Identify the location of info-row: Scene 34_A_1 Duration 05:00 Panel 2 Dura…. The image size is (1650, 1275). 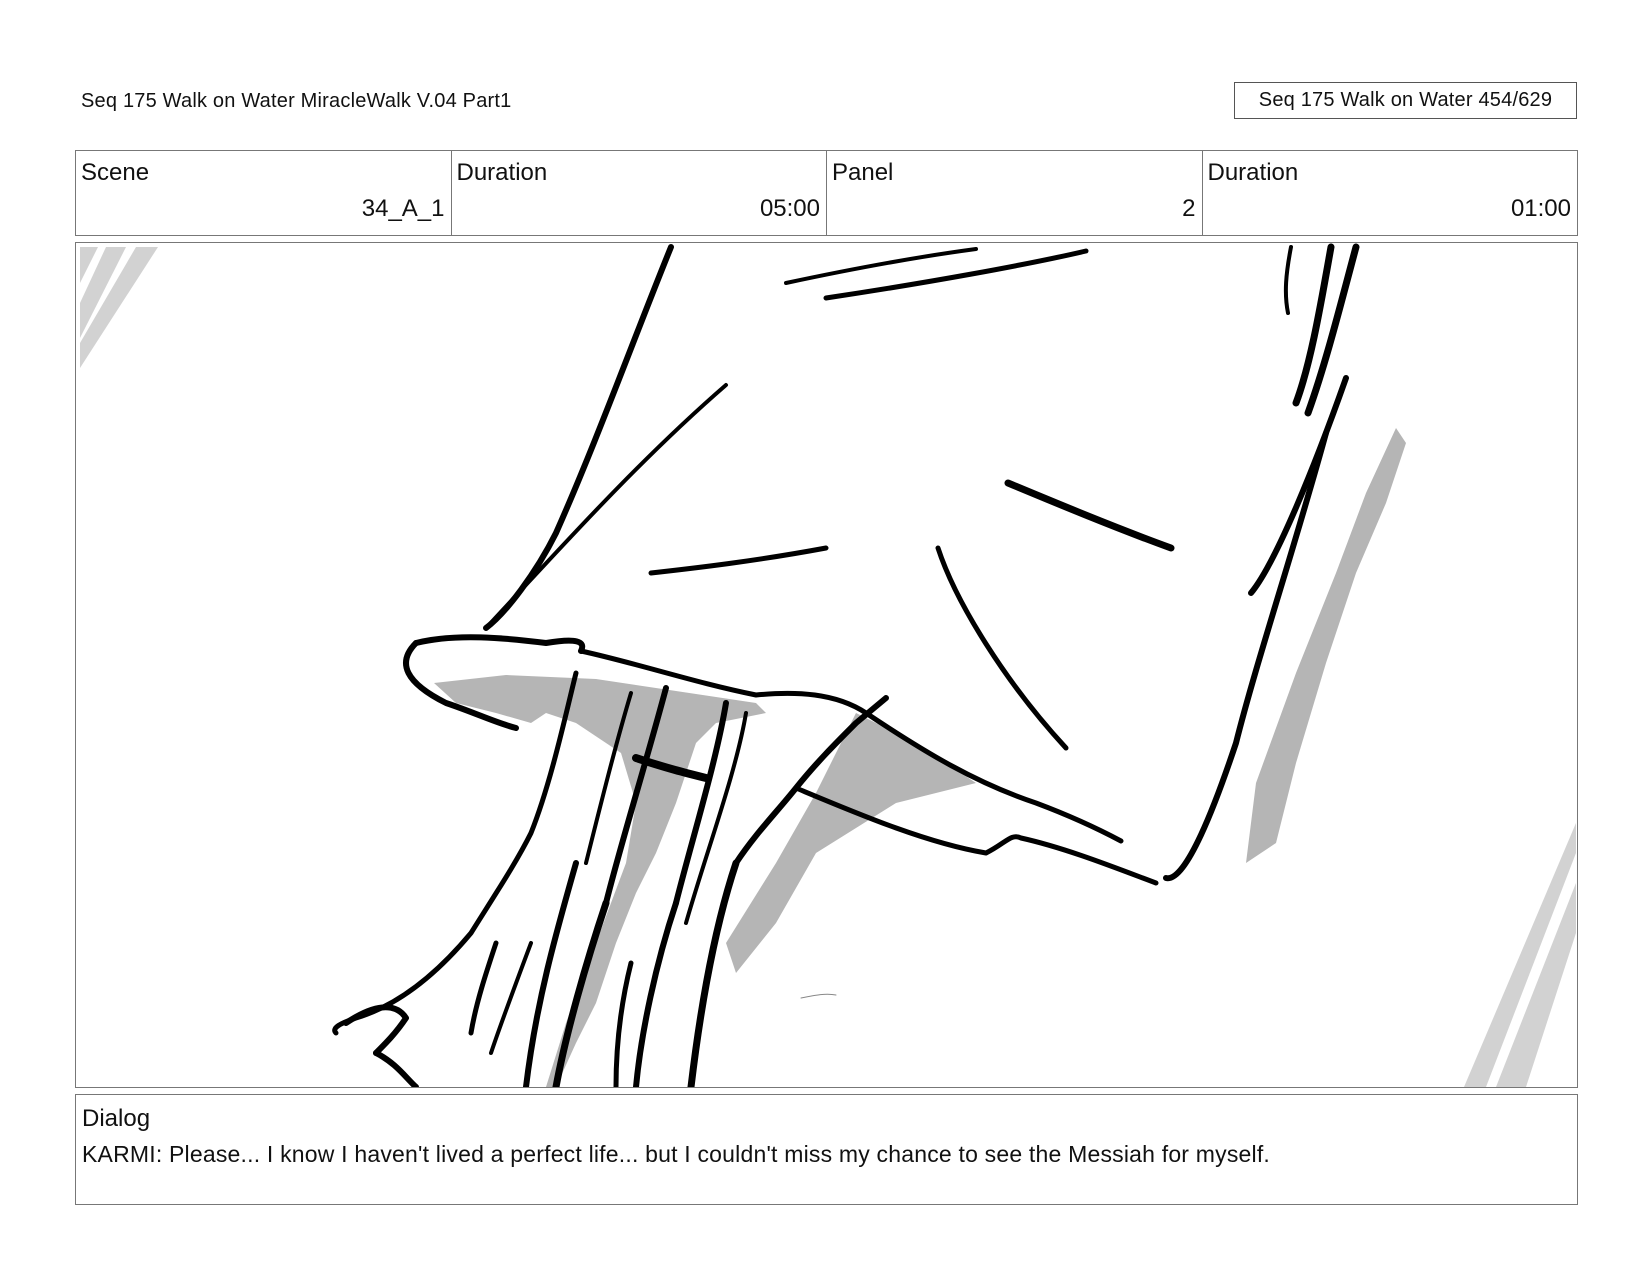
(826, 193).